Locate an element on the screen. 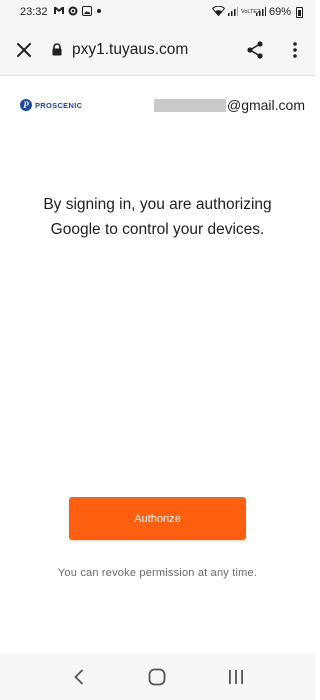 This screenshot has width=320, height=700. revoke-note: You can revoke permission at any time. is located at coordinates (157, 573).